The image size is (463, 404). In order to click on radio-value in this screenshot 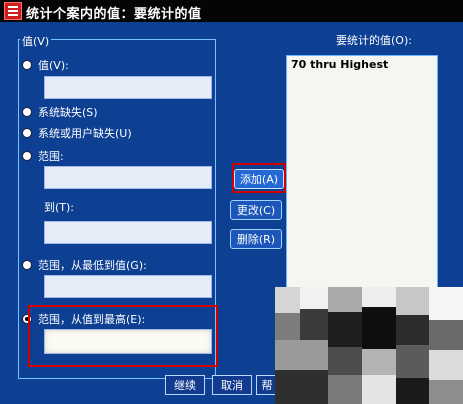, I will do `click(27, 65)`.